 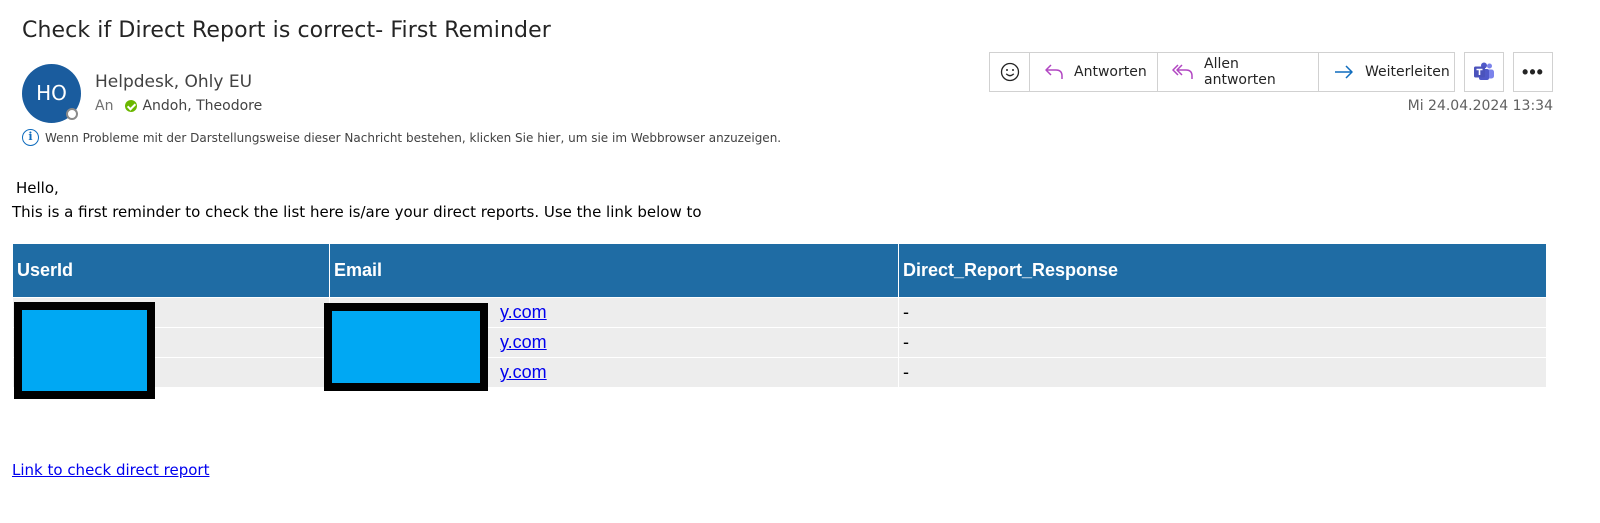 I want to click on reply-all-label: Allen antworten, so click(x=1240, y=72).